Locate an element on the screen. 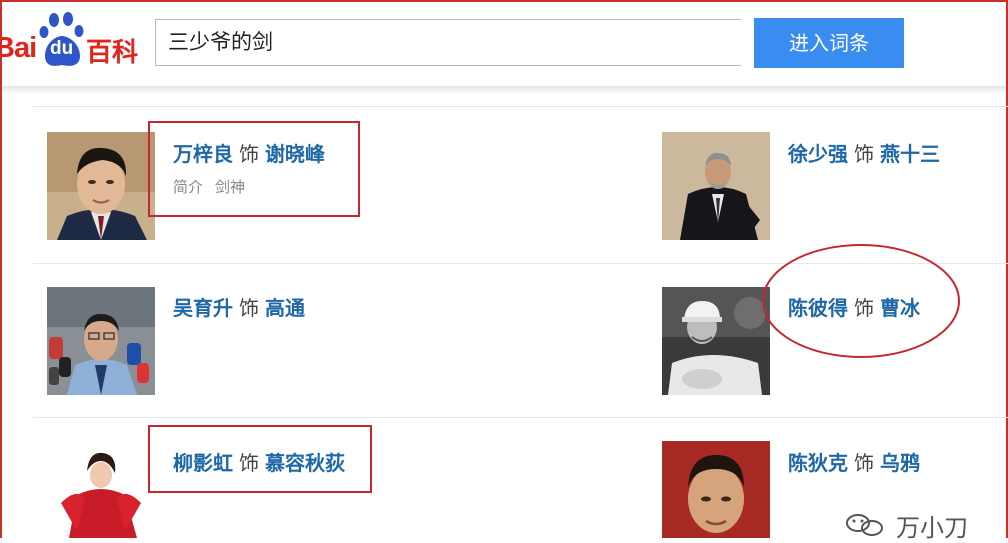  logo-baike-text: 百科 is located at coordinates (112, 53).